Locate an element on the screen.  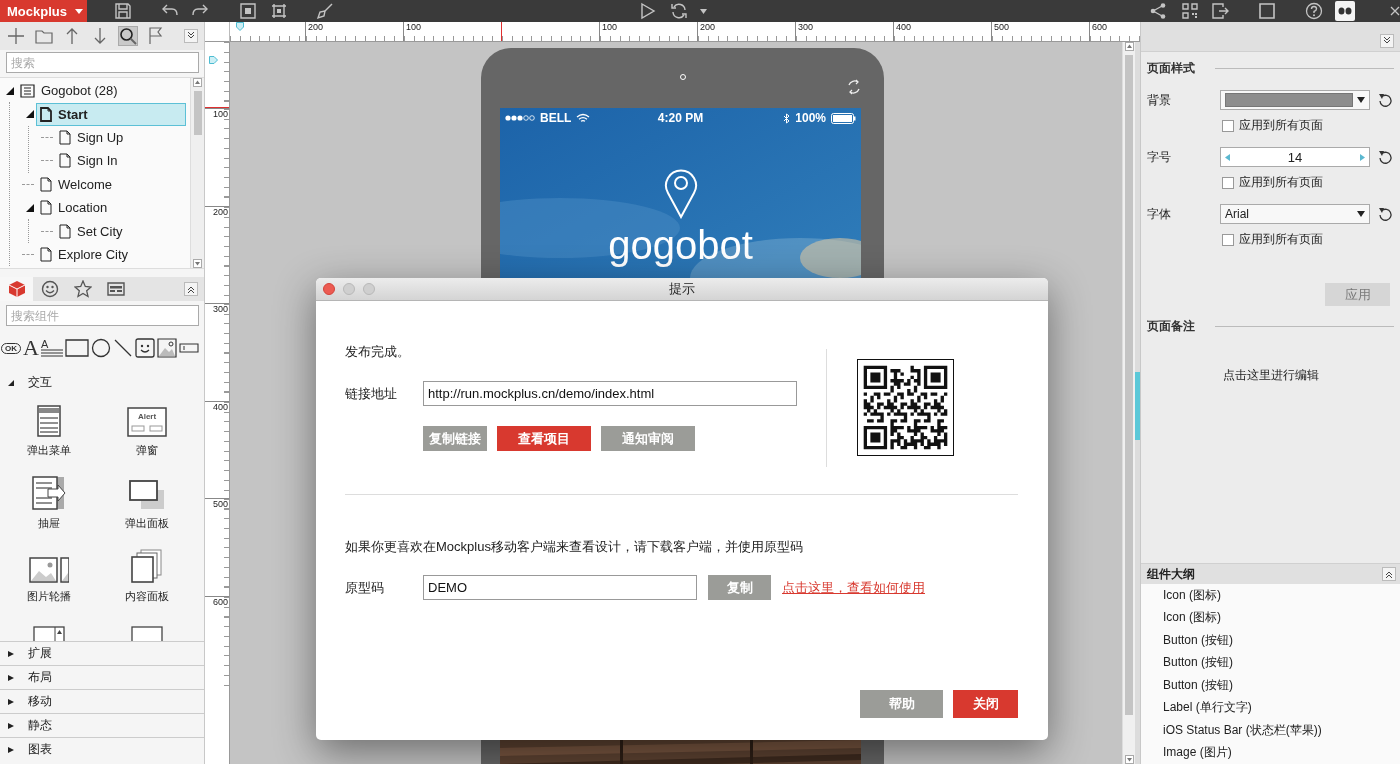
help-icon is located at coordinates (1314, 11).